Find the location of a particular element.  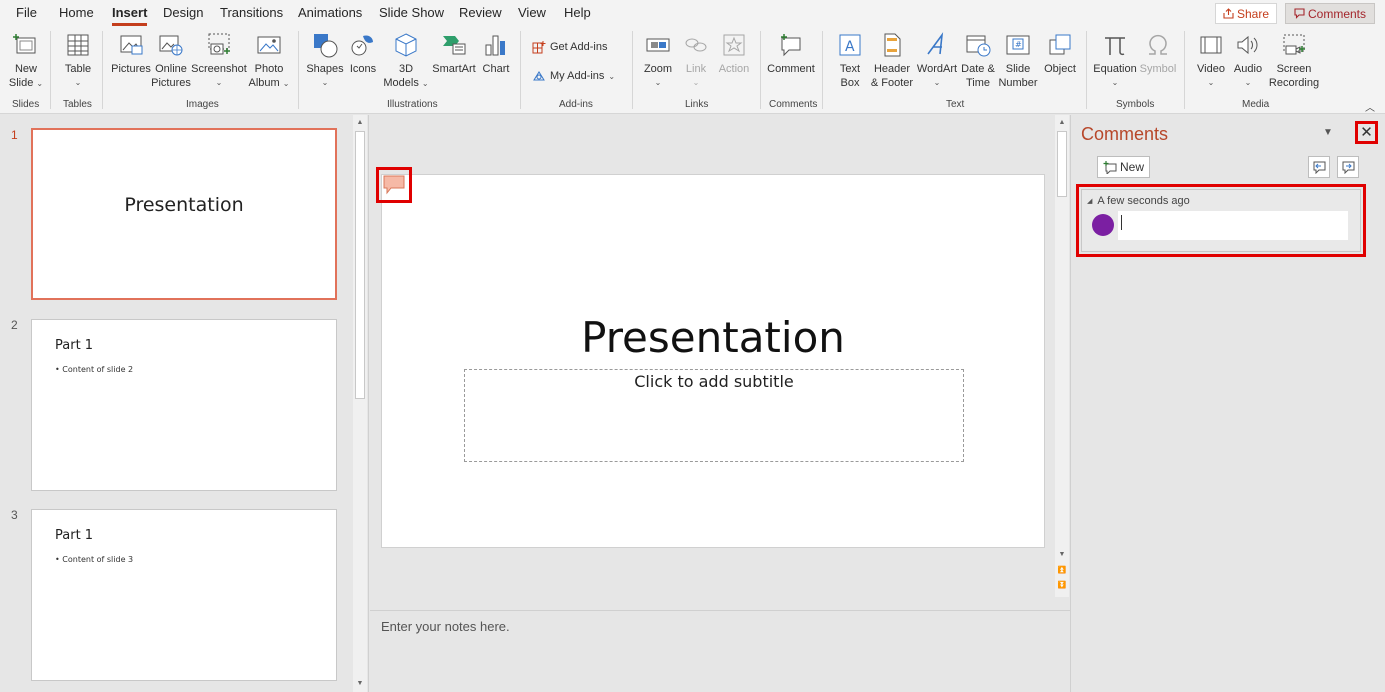

pictures-icon is located at coordinates (131, 45).